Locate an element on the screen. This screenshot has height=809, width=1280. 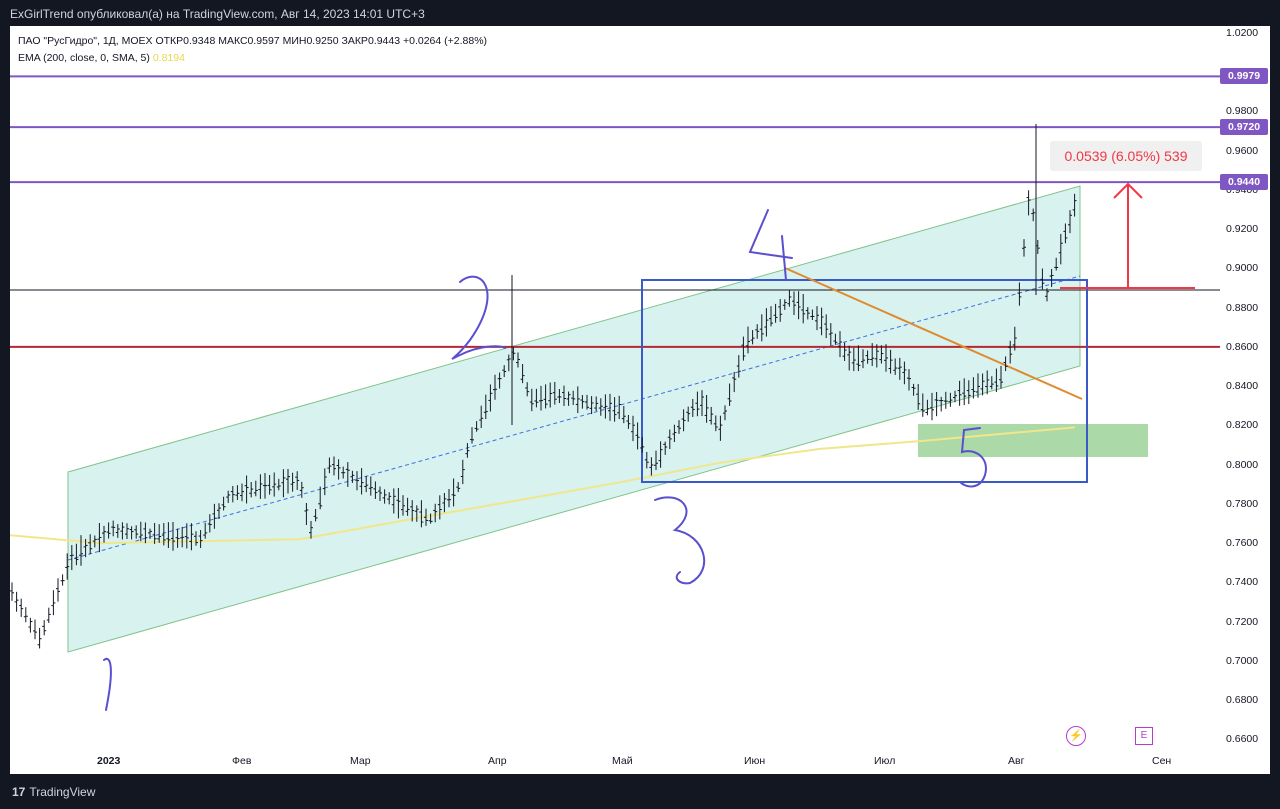
y-tick-label: 0.7800 is located at coordinates (1242, 503).